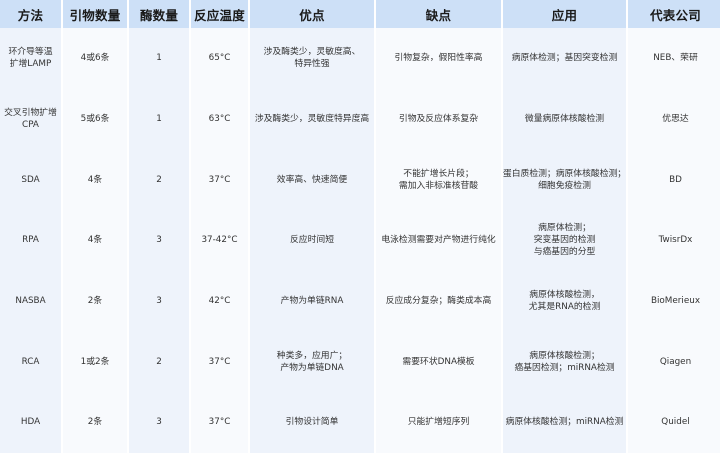 This screenshot has height=453, width=720. What do you see at coordinates (219, 14) in the screenshot?
I see `header-reaction-temperature: 反应温度` at bounding box center [219, 14].